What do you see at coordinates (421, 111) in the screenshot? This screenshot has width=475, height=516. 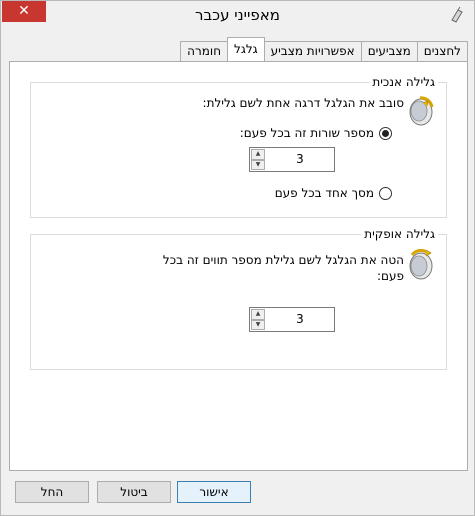 I see `mouse-wheel-icon` at bounding box center [421, 111].